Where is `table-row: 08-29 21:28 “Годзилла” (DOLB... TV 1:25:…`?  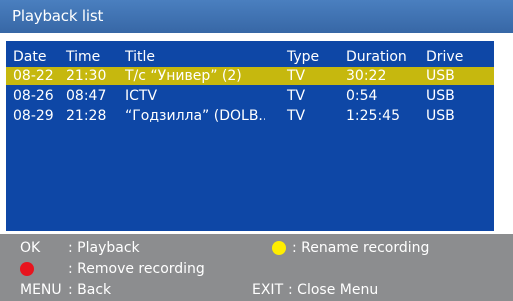
table-row: 08-29 21:28 “Годзилла” (DOLB... TV 1:25:… is located at coordinates (250, 116).